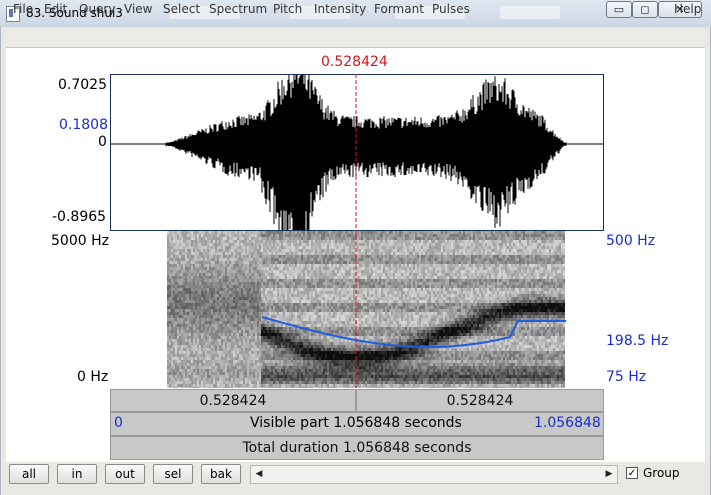  Describe the element at coordinates (619, 9) in the screenshot. I see `minimize-button: ▭` at that location.